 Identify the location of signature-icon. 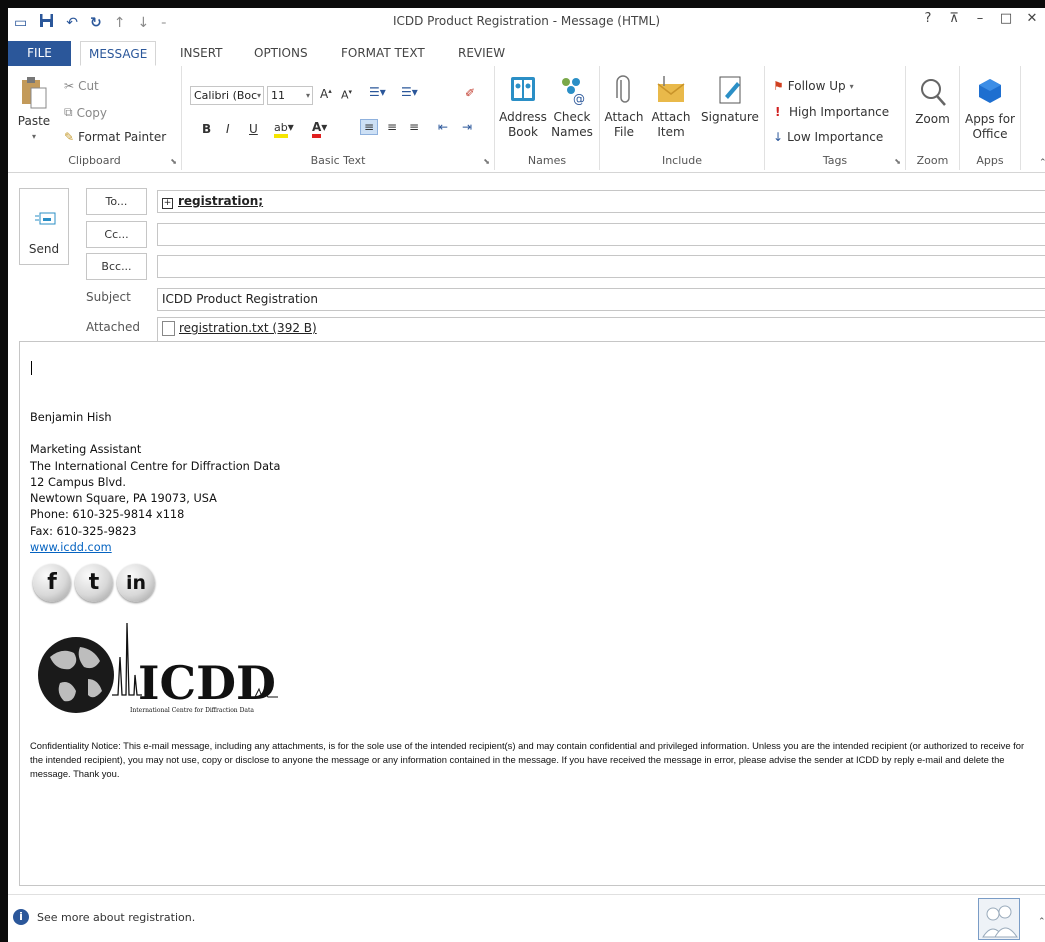
(730, 90).